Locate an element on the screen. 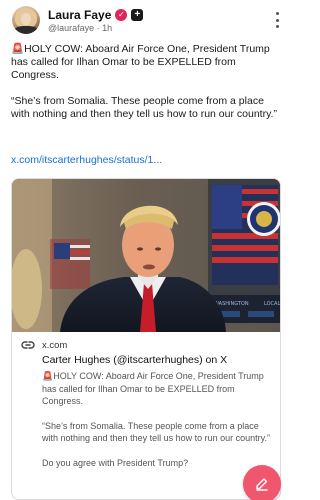 This screenshot has height=500, width=320. verified-badge-icon: ✓ is located at coordinates (121, 15).